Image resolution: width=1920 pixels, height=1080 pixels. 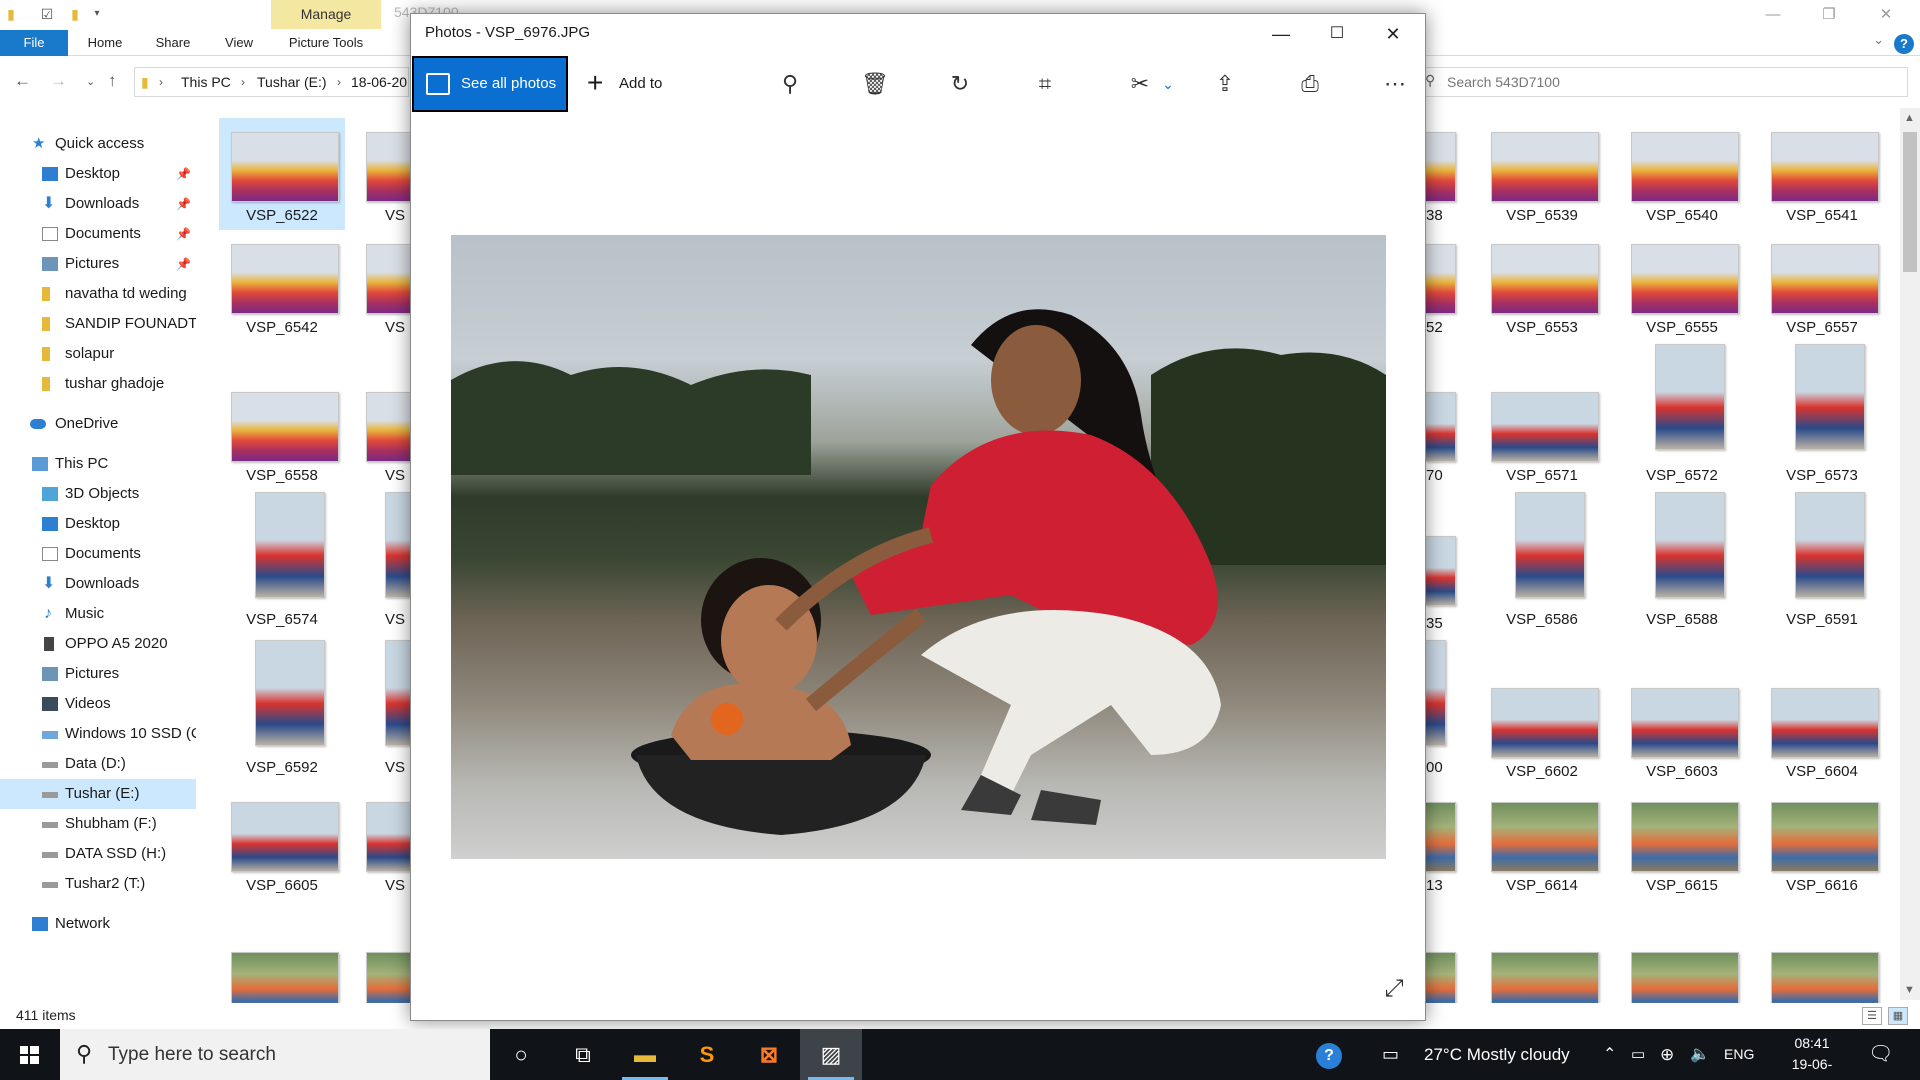 What do you see at coordinates (521, 1054) in the screenshot?
I see `cortana-icon: ○` at bounding box center [521, 1054].